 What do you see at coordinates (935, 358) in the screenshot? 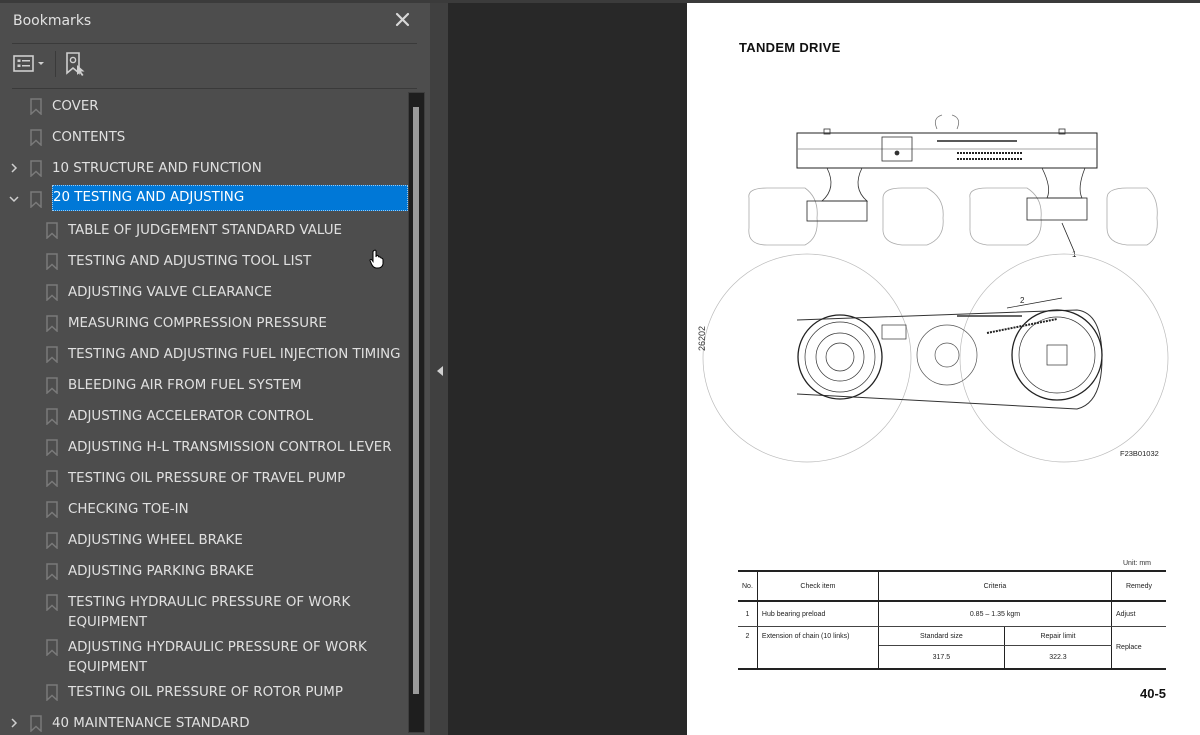
I see `top-view-drawing` at bounding box center [935, 358].